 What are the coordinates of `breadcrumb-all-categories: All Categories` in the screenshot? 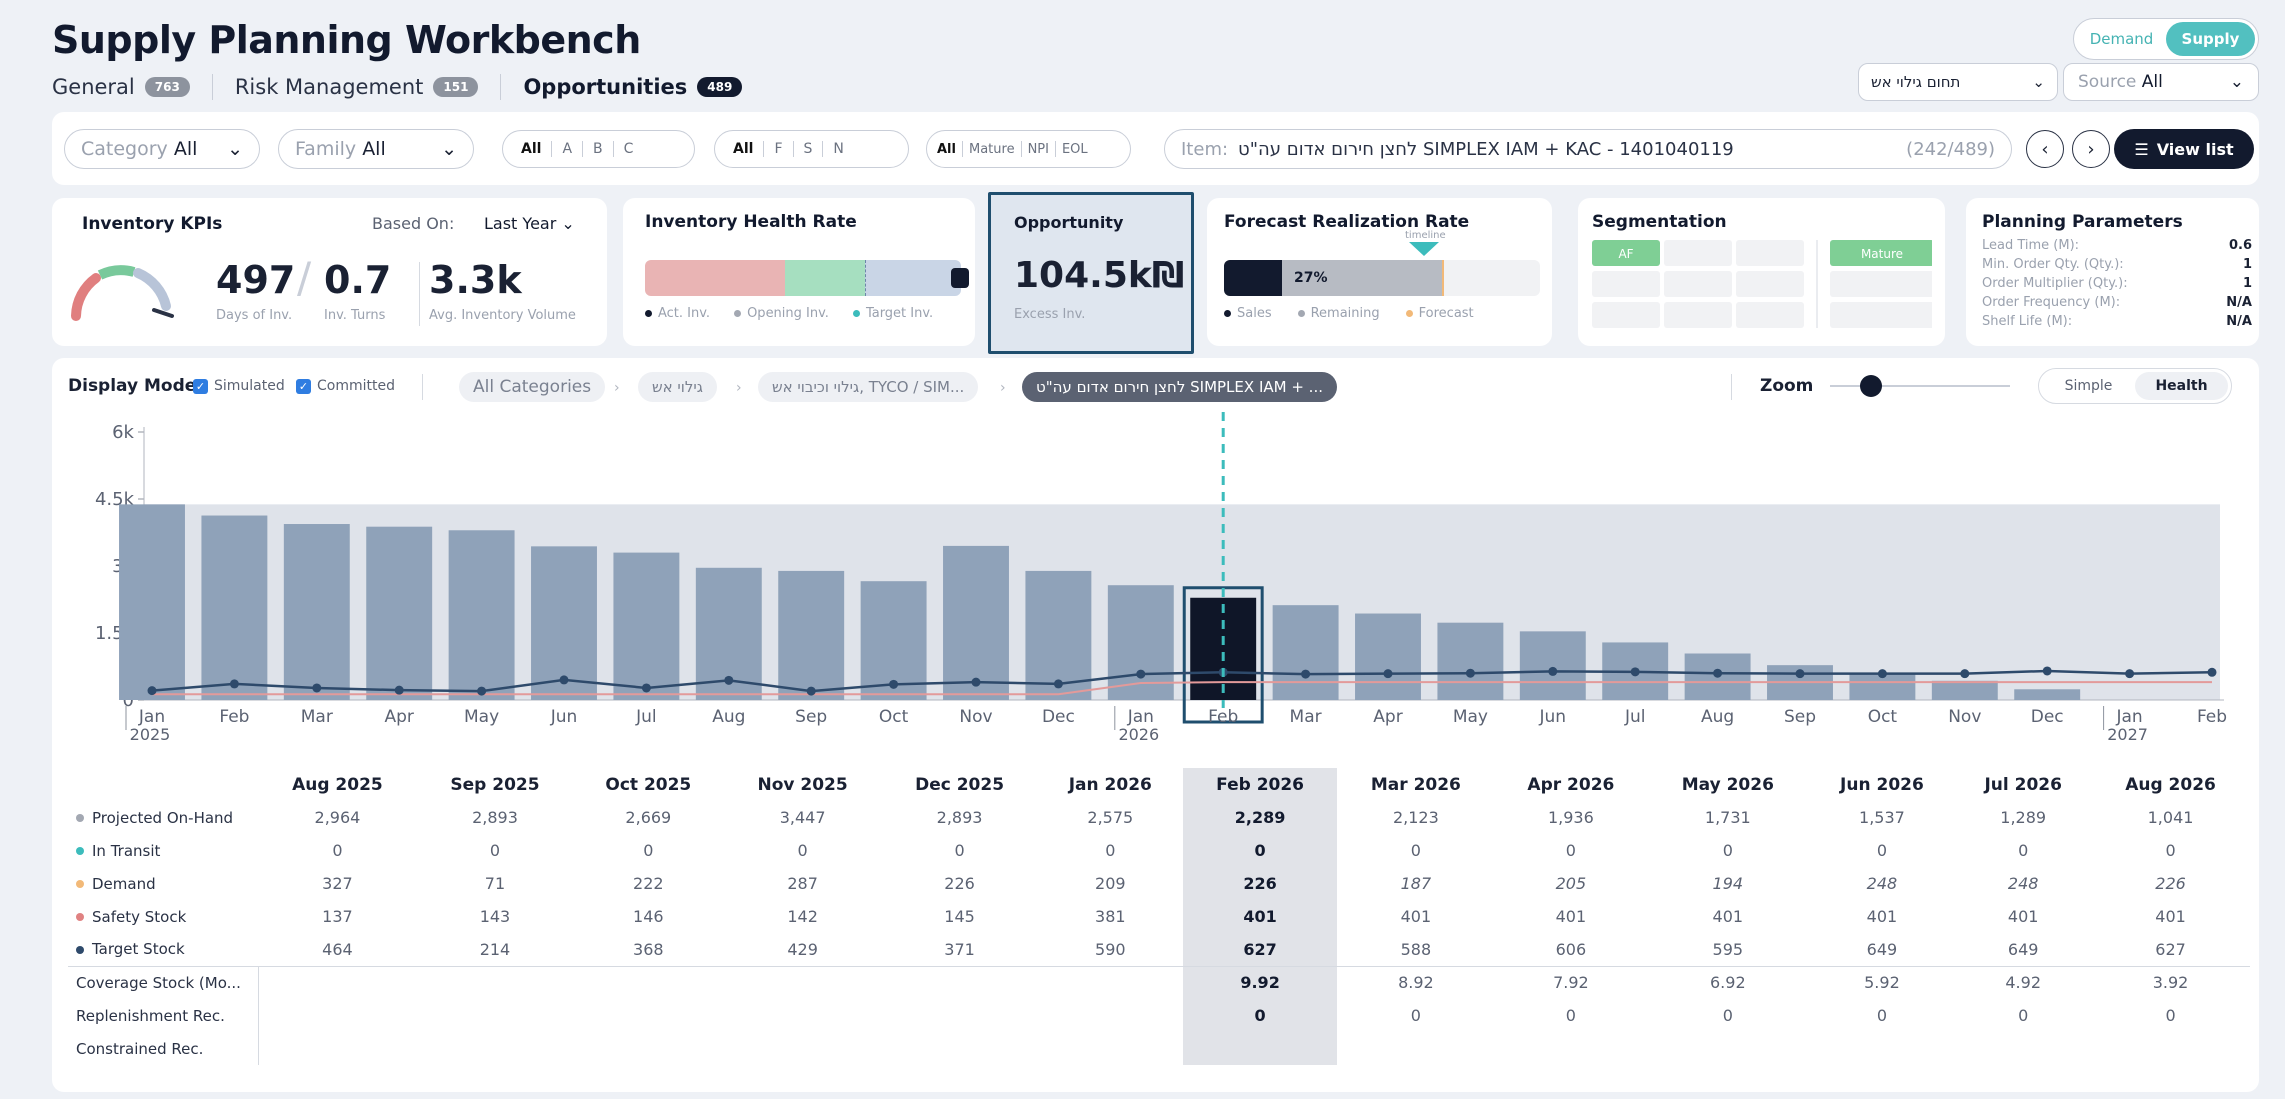 It's located at (532, 387).